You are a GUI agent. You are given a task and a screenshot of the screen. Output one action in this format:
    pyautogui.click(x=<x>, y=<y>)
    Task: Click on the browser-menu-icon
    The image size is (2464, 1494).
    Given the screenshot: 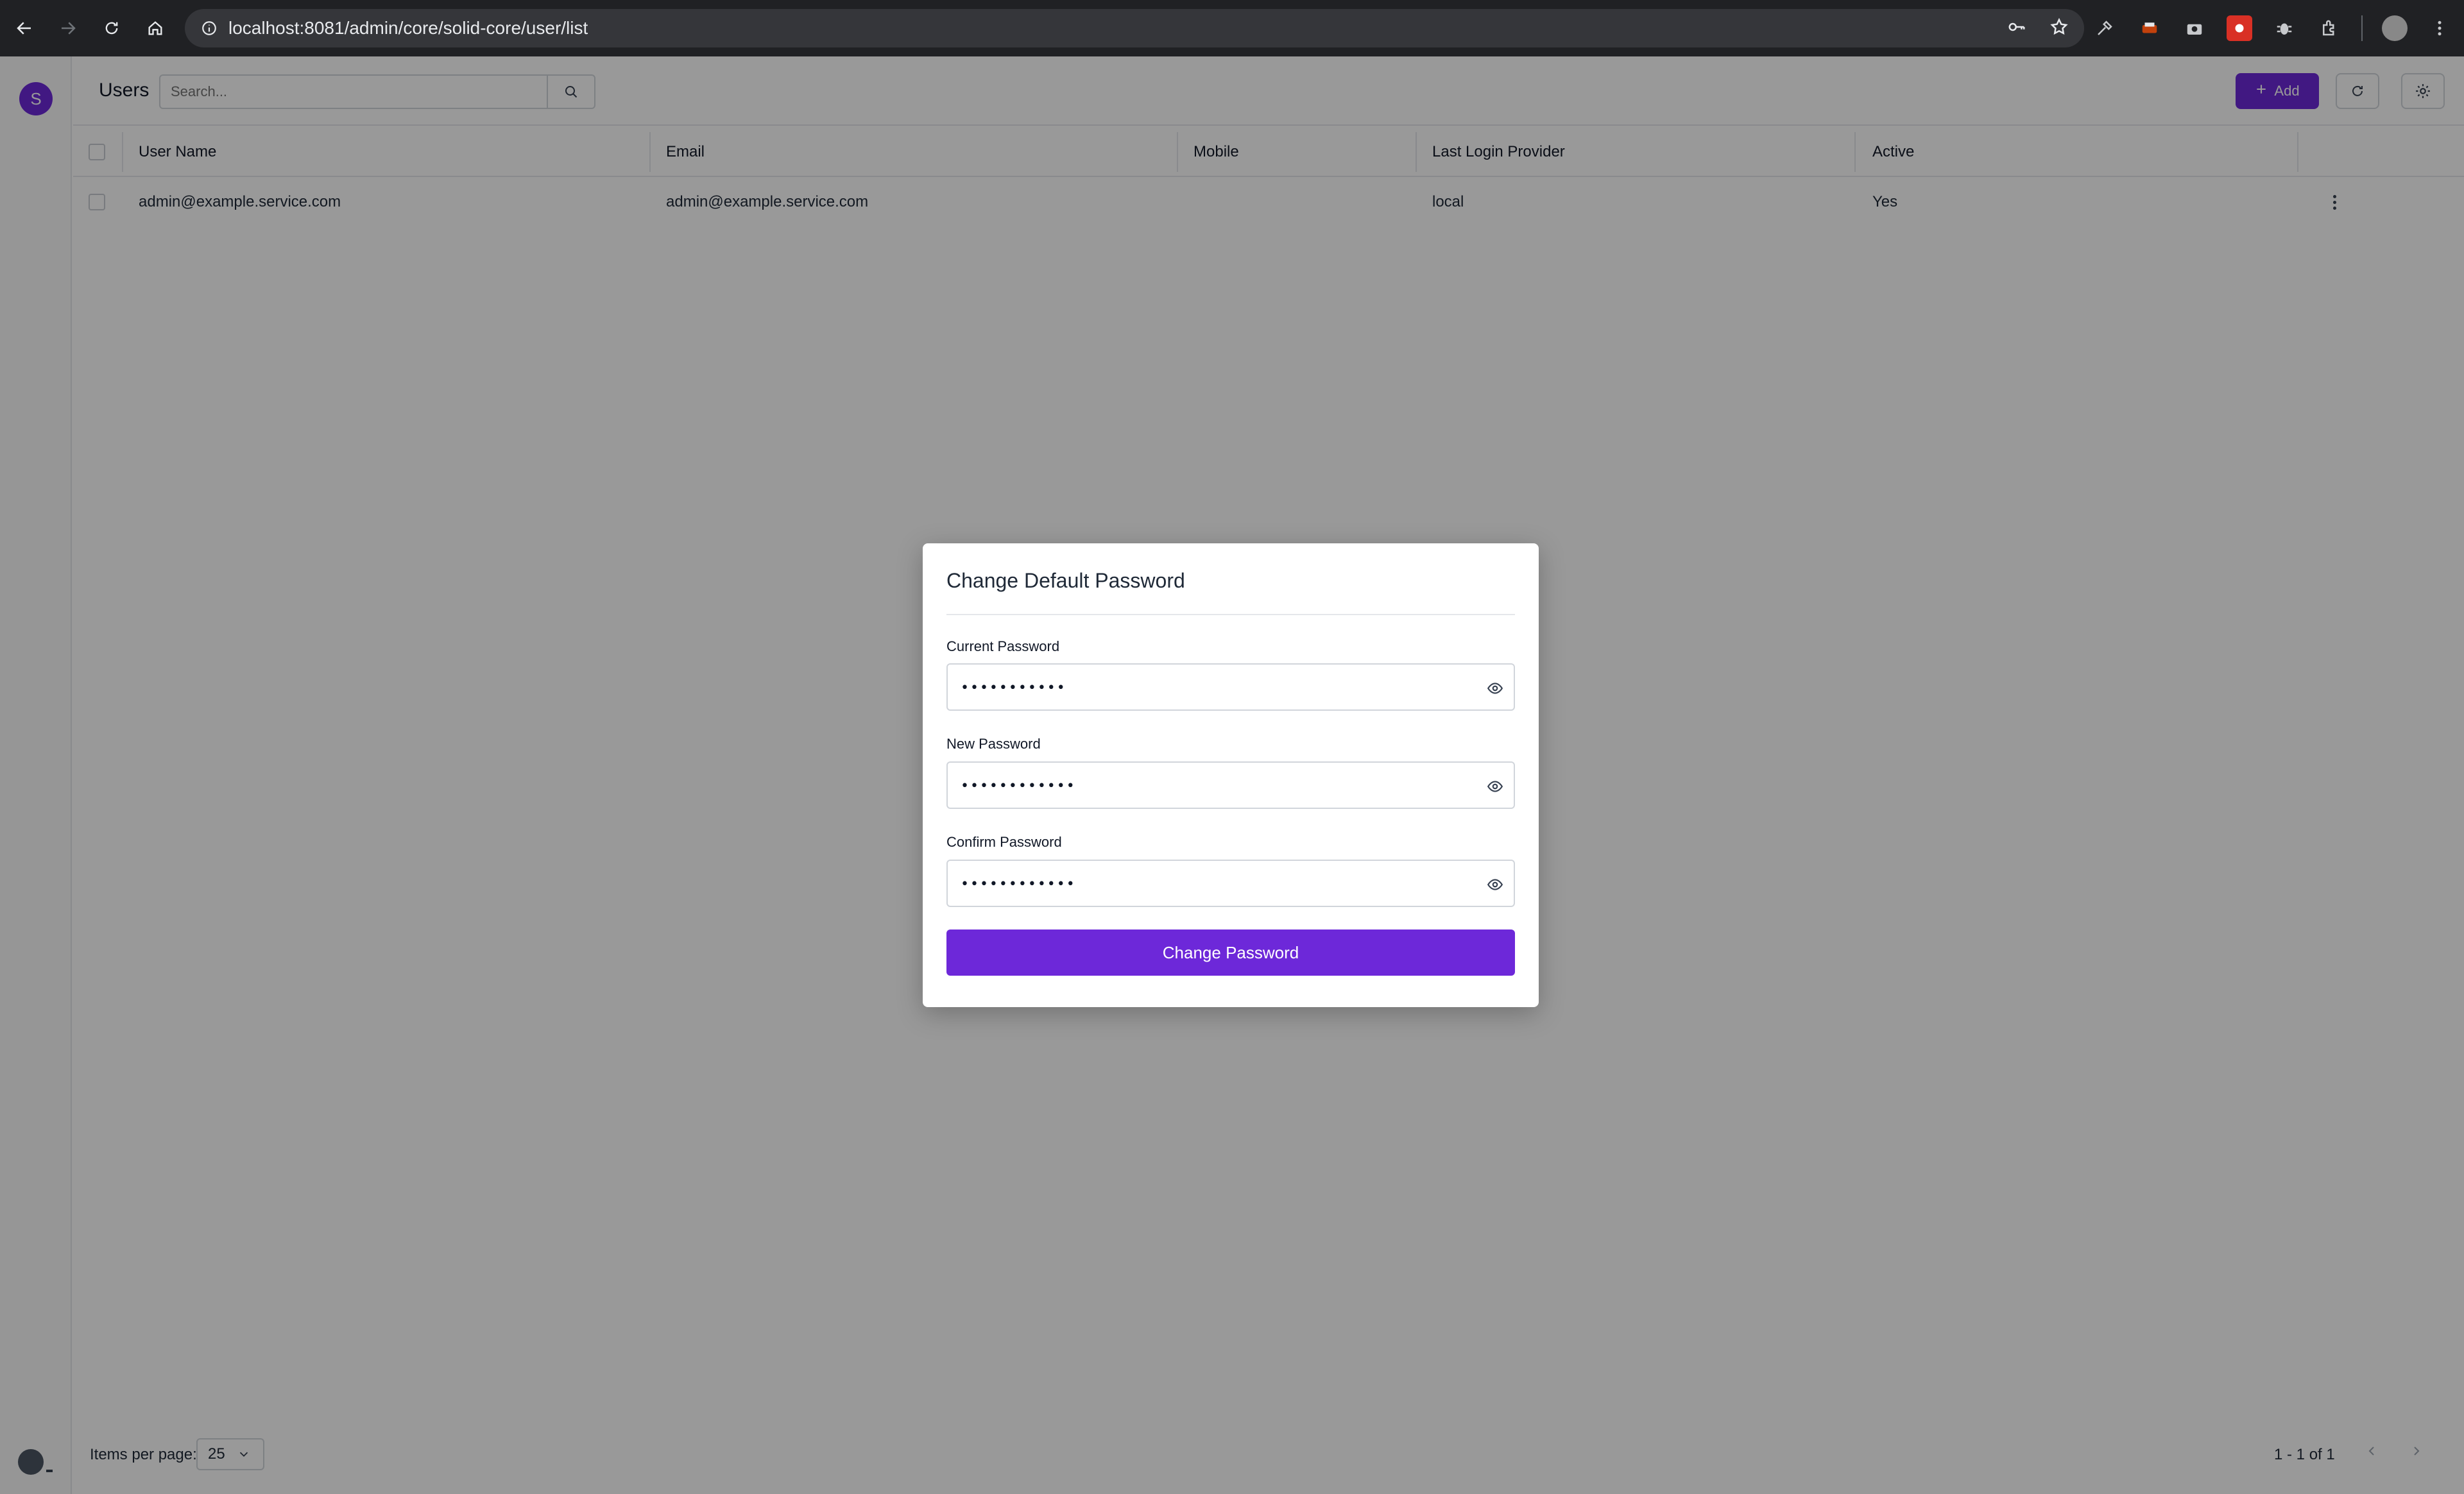 What is the action you would take?
    pyautogui.click(x=2440, y=28)
    